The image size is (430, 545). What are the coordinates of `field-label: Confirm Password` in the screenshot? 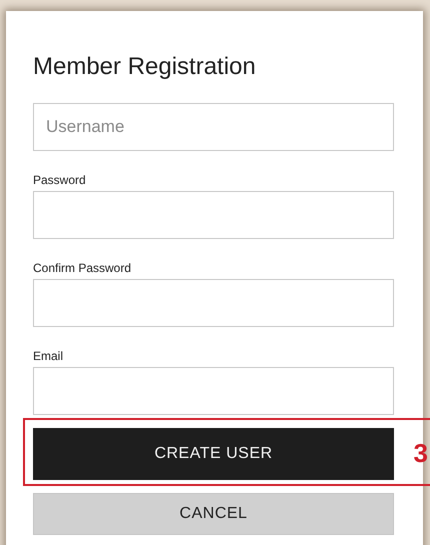 It's located at (82, 268).